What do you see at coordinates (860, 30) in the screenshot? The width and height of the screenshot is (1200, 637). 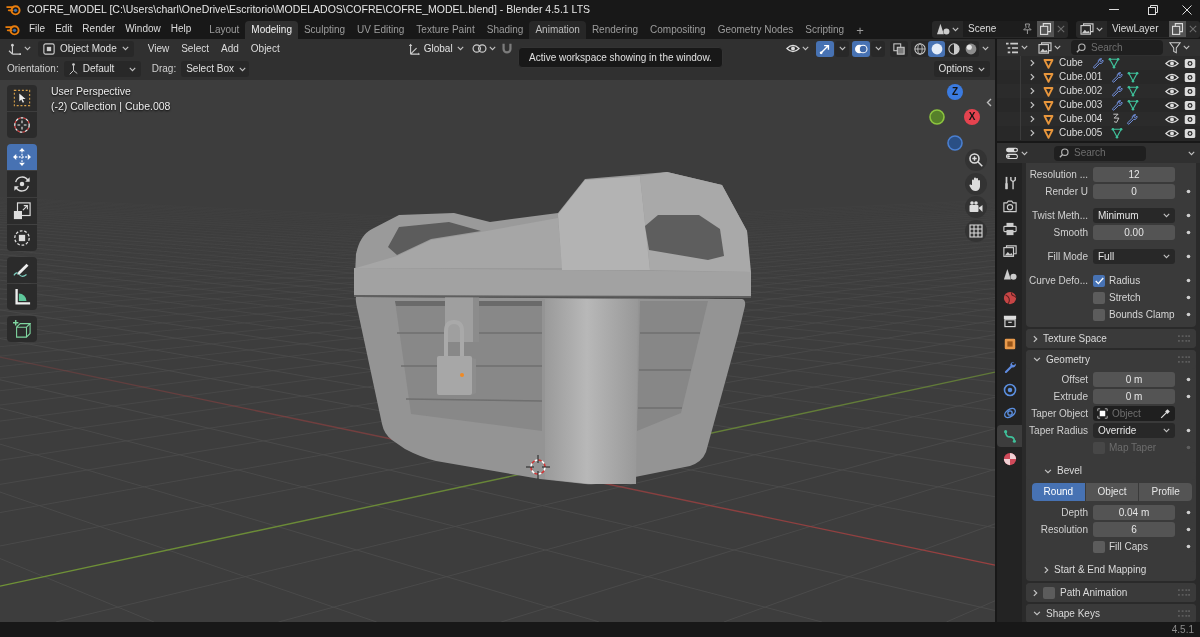 I see `add-workspace-button: +` at bounding box center [860, 30].